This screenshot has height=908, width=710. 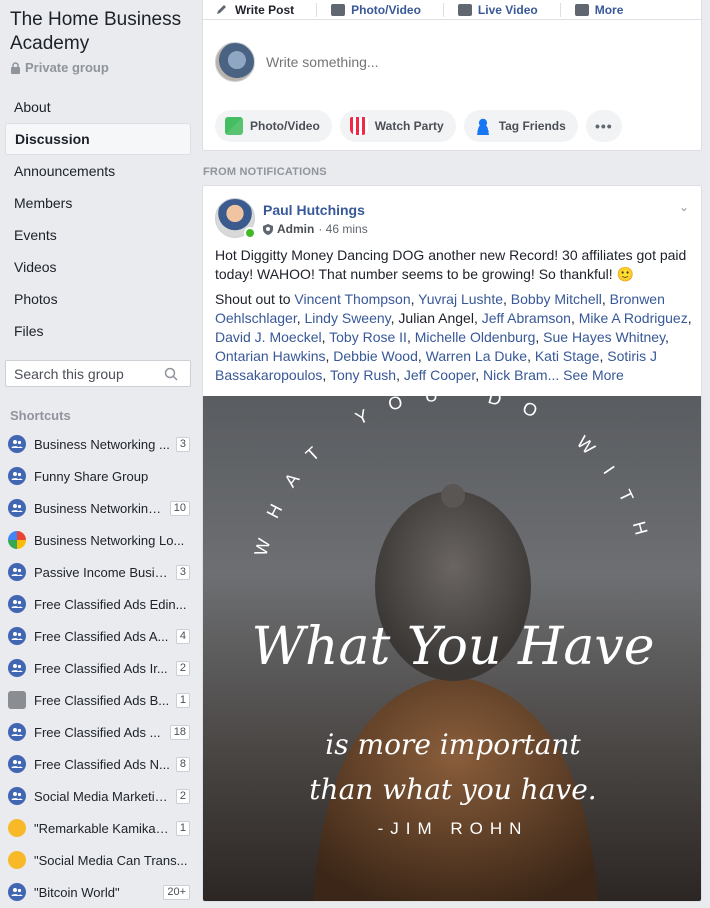 I want to click on mention-link: David J. Moeckel, so click(x=268, y=337).